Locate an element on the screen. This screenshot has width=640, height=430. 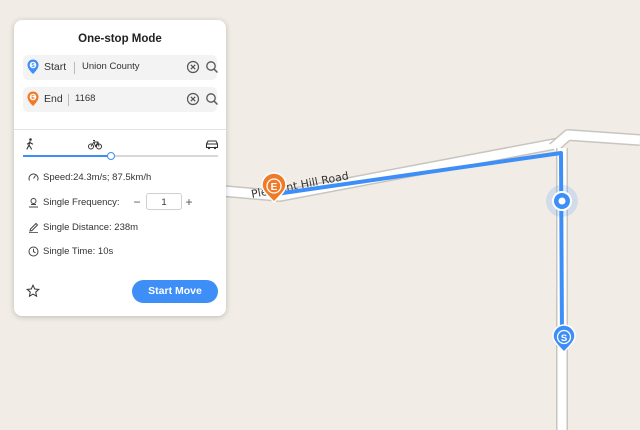
end-marker-letter: E is located at coordinates (274, 187).